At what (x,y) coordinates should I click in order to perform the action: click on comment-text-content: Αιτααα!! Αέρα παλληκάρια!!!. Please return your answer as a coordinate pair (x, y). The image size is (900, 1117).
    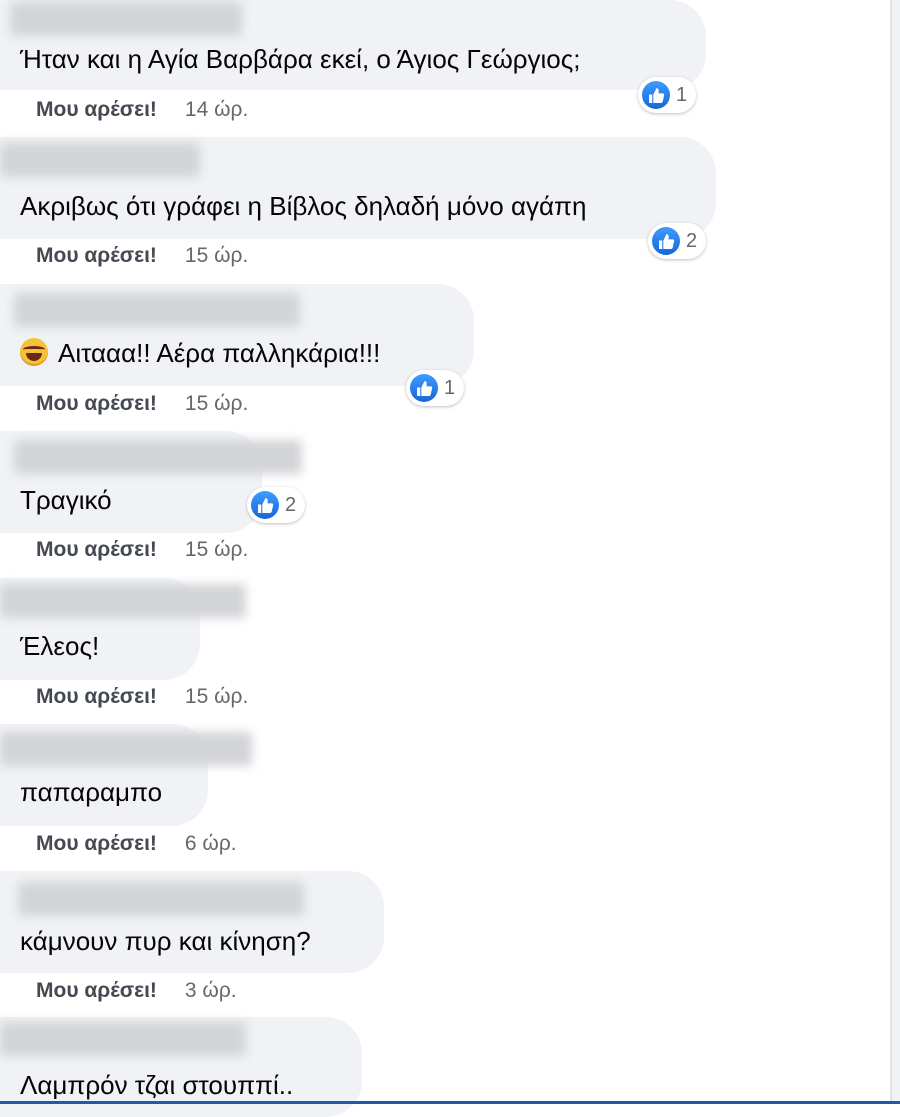
    Looking at the image, I should click on (219, 353).